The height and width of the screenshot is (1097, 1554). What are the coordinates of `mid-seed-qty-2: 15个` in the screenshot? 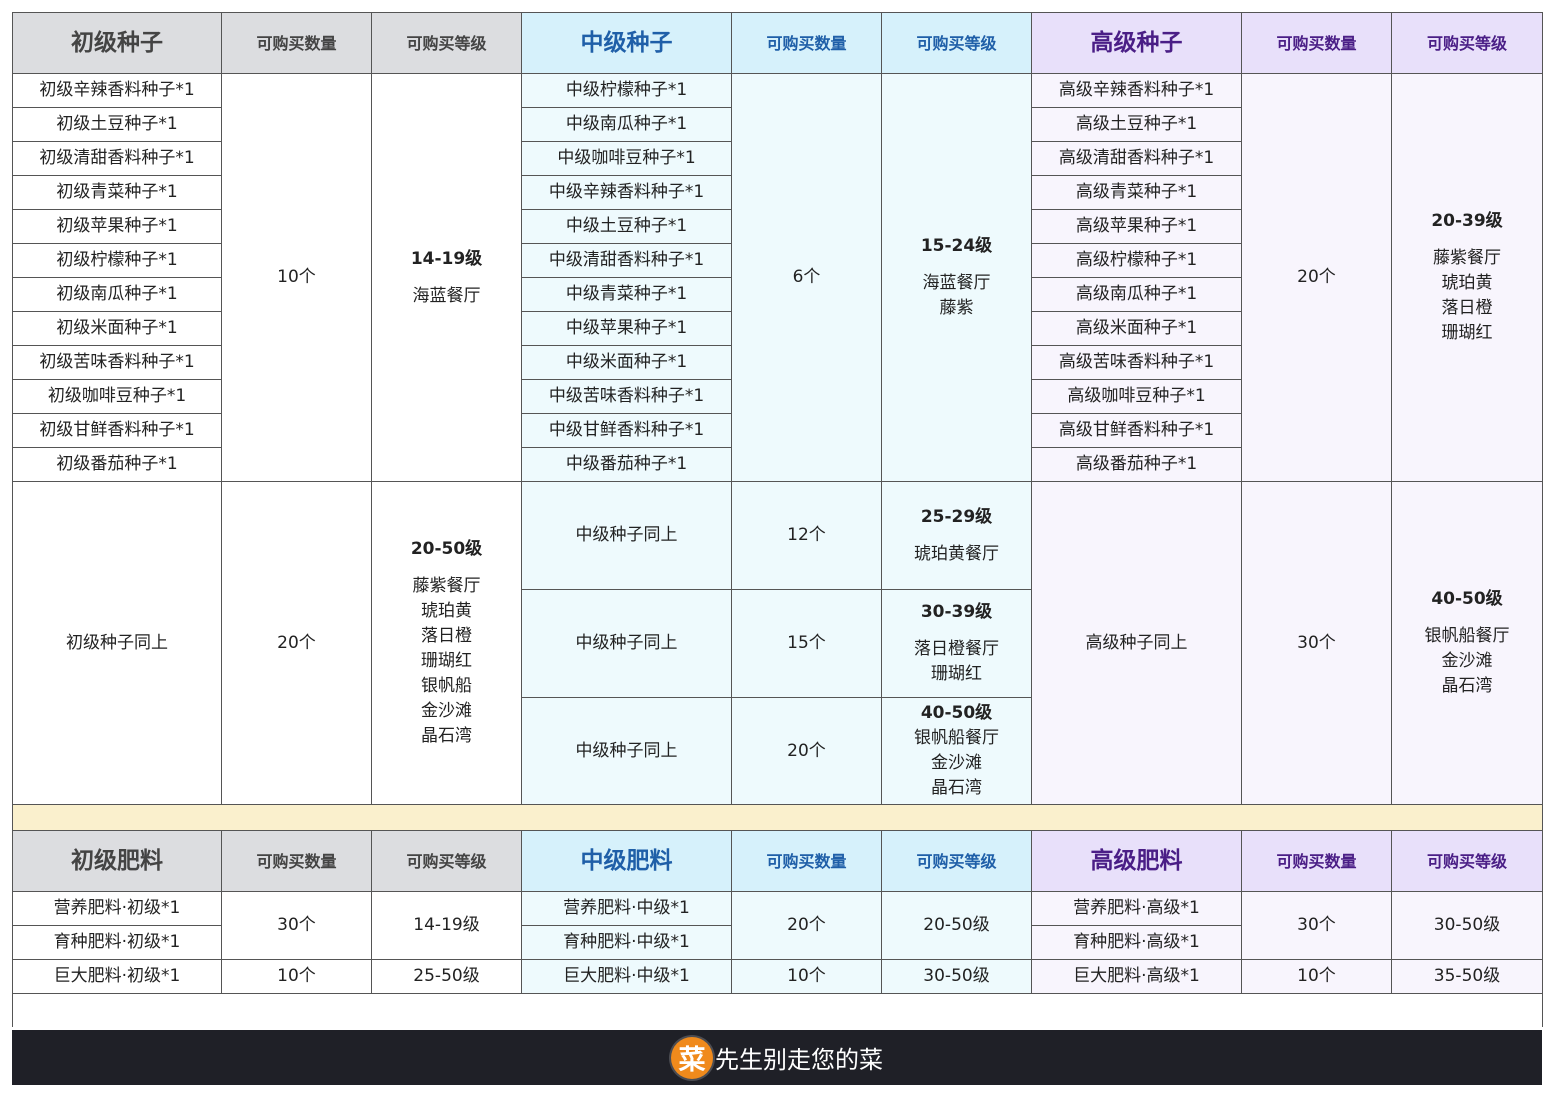 It's located at (806, 643).